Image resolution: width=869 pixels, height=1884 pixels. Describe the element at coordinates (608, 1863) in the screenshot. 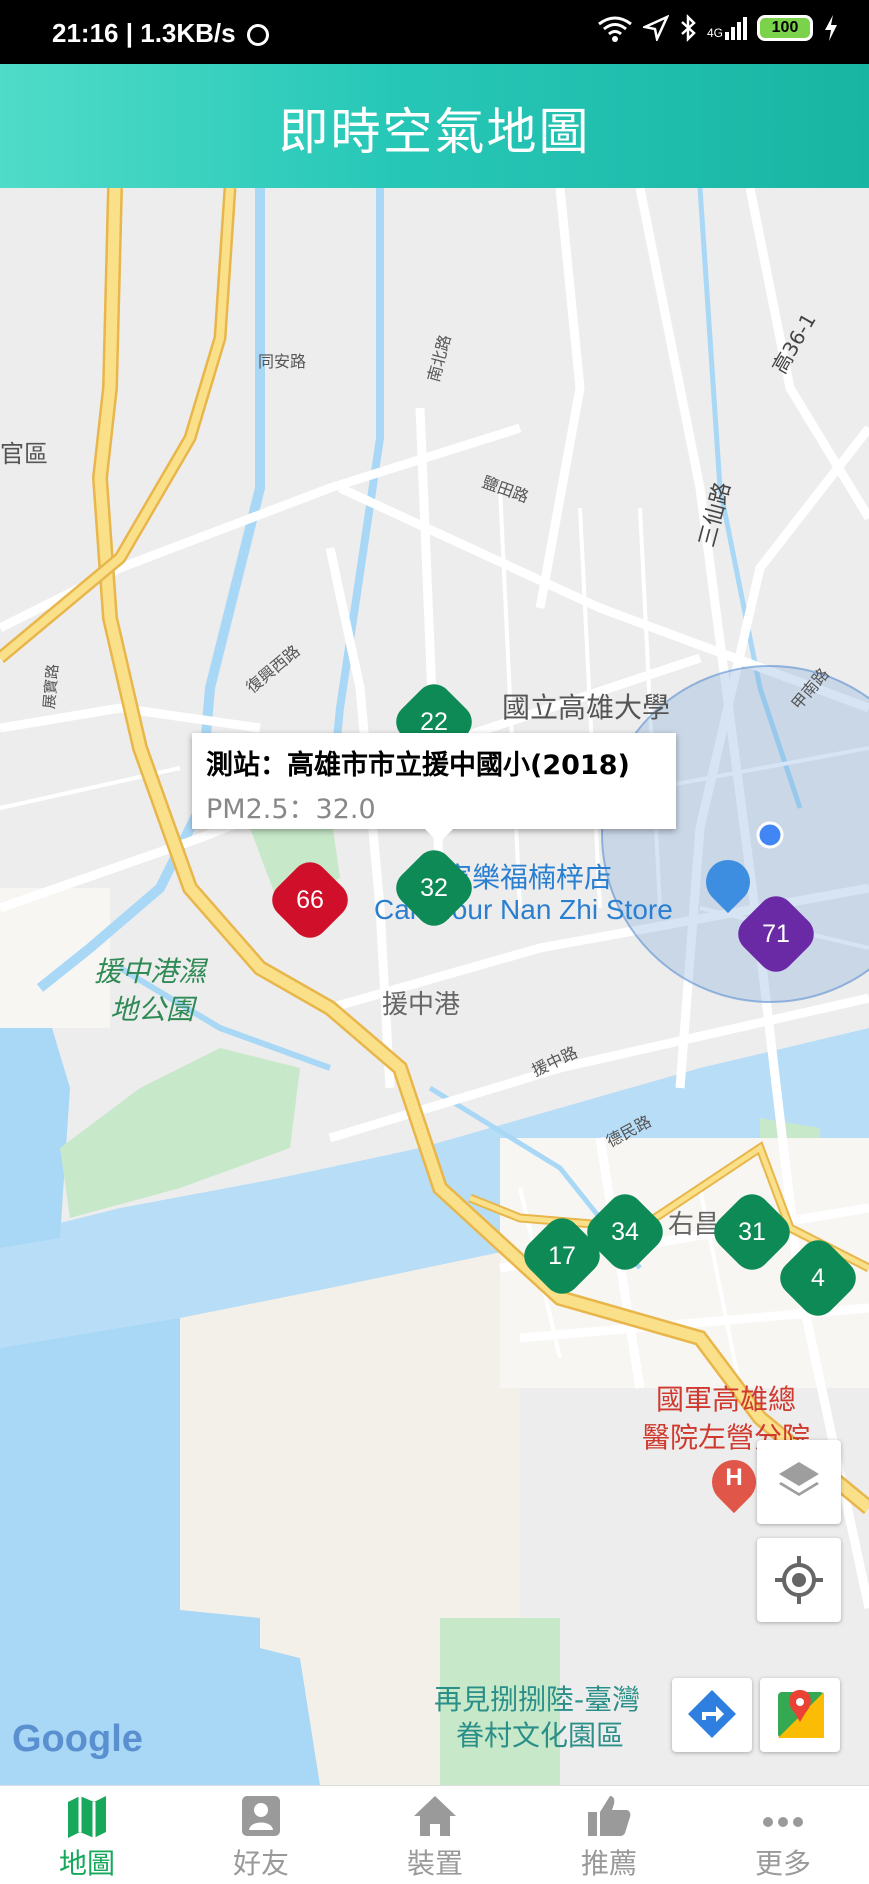

I see `tab-label: 推薦` at that location.